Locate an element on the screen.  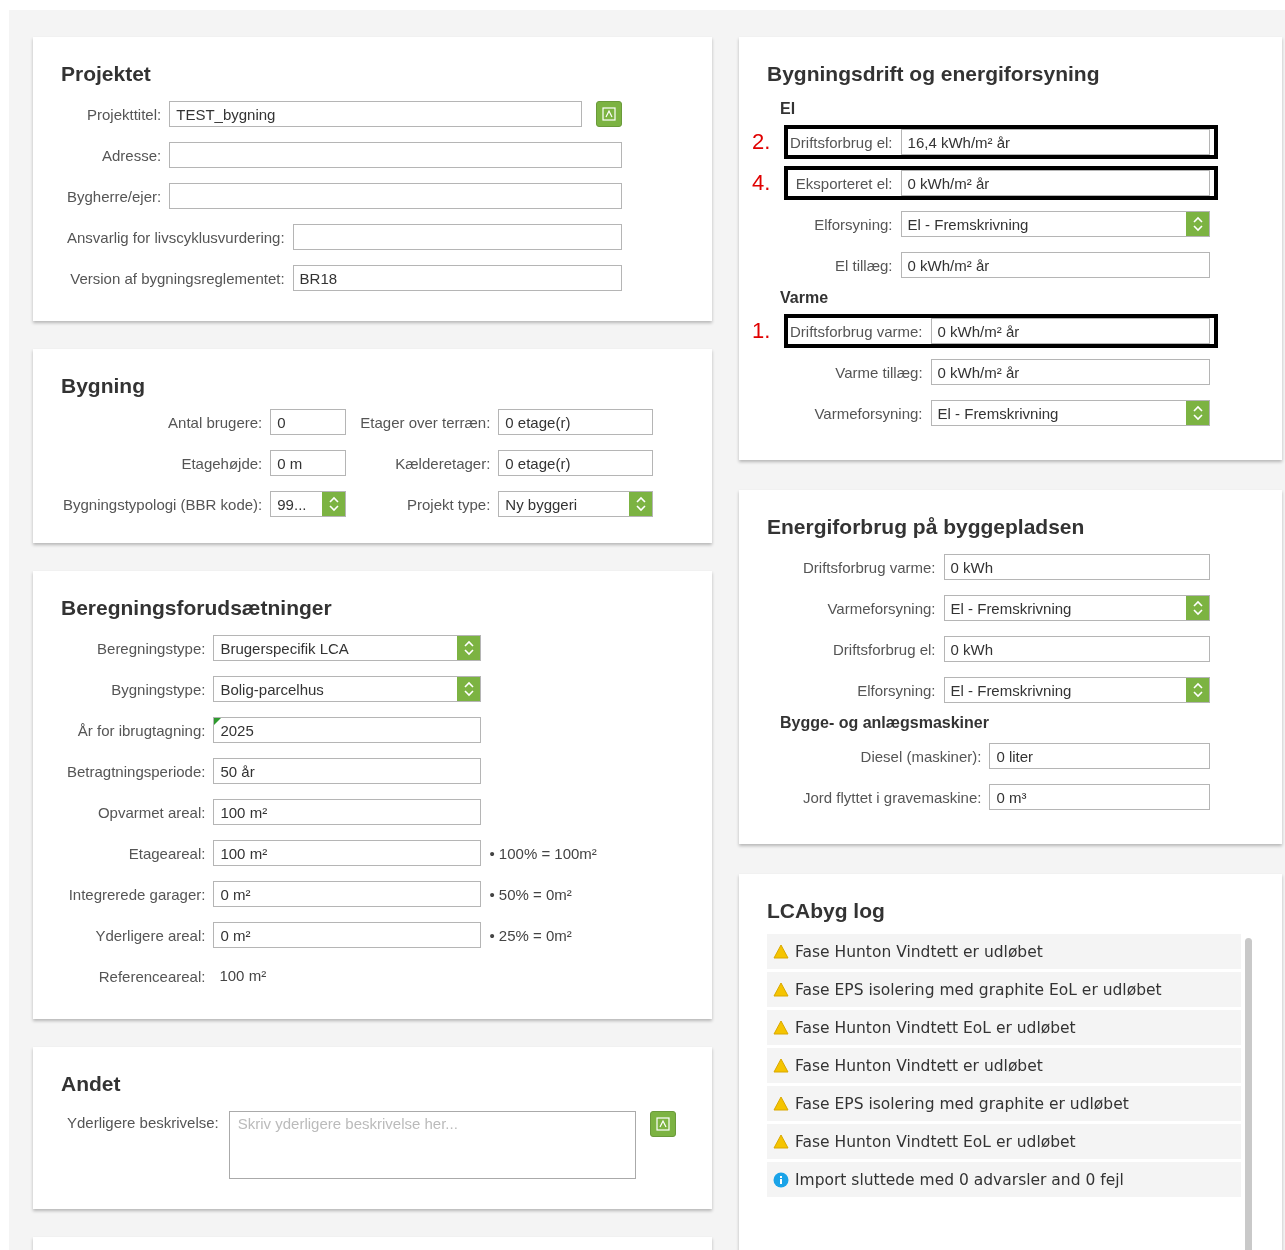
field-label: Betragtningsperiode: is located at coordinates (136, 771).